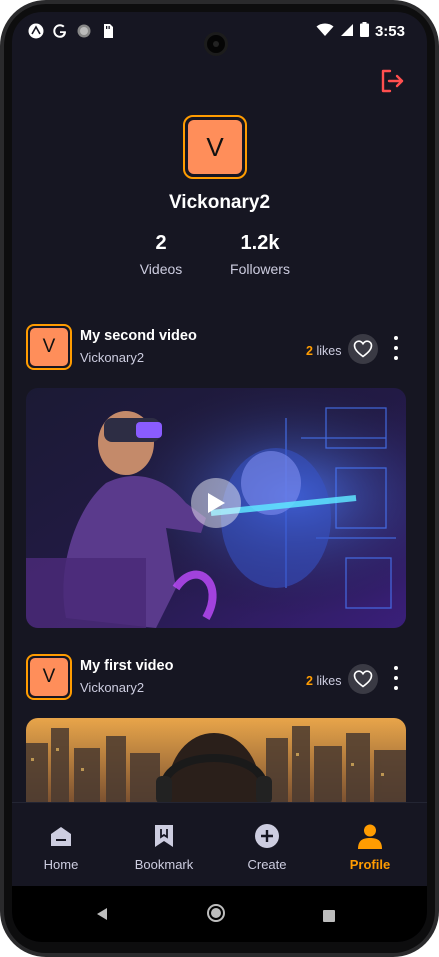  I want to click on status-time: 3:53, so click(389, 31).